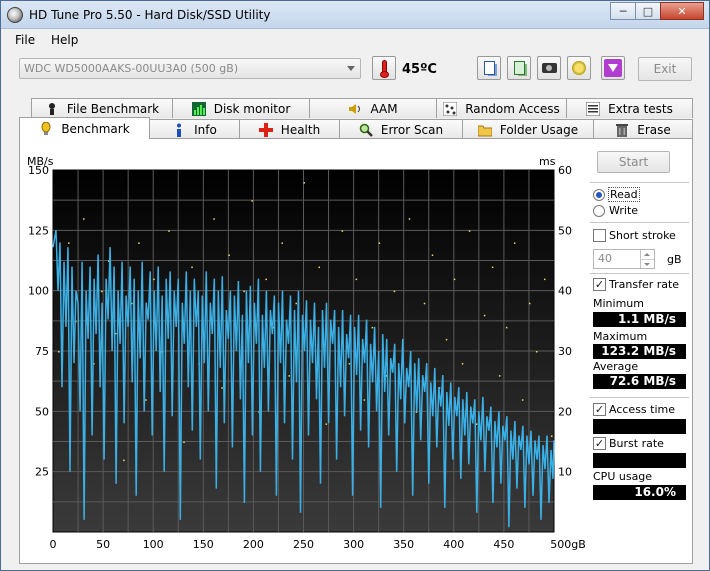 Image resolution: width=710 pixels, height=571 pixels. What do you see at coordinates (639, 460) in the screenshot?
I see `burst-rate-value` at bounding box center [639, 460].